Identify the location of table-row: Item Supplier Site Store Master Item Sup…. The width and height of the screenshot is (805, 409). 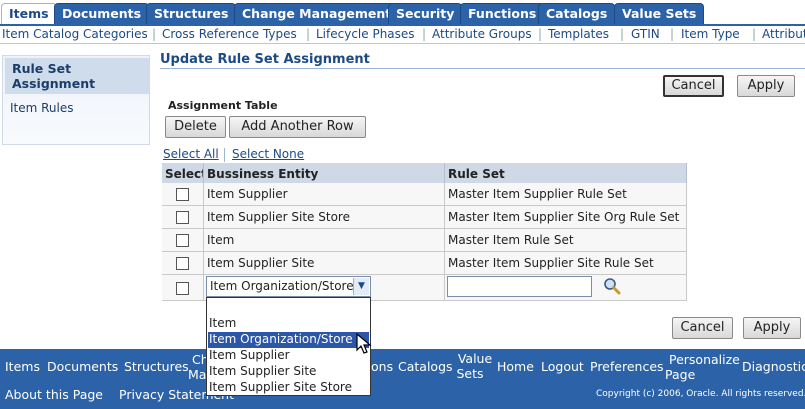
(483, 217).